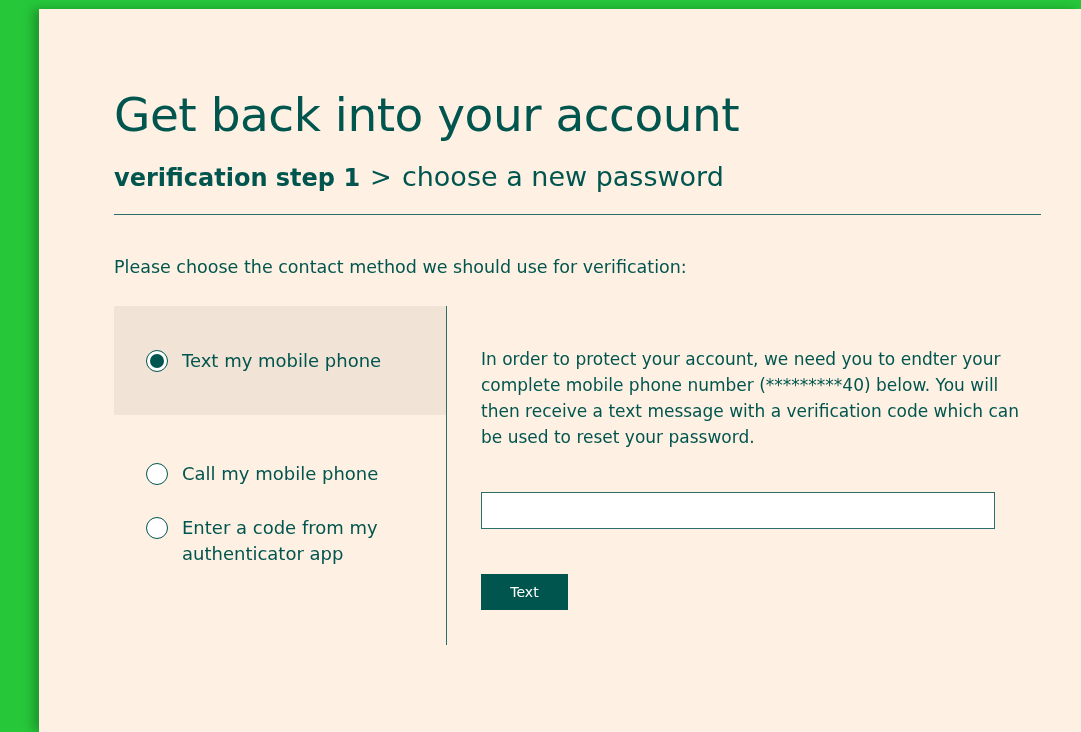 This screenshot has height=732, width=1081. What do you see at coordinates (280, 541) in the screenshot?
I see `method-option: Enter a code from my authenticator app` at bounding box center [280, 541].